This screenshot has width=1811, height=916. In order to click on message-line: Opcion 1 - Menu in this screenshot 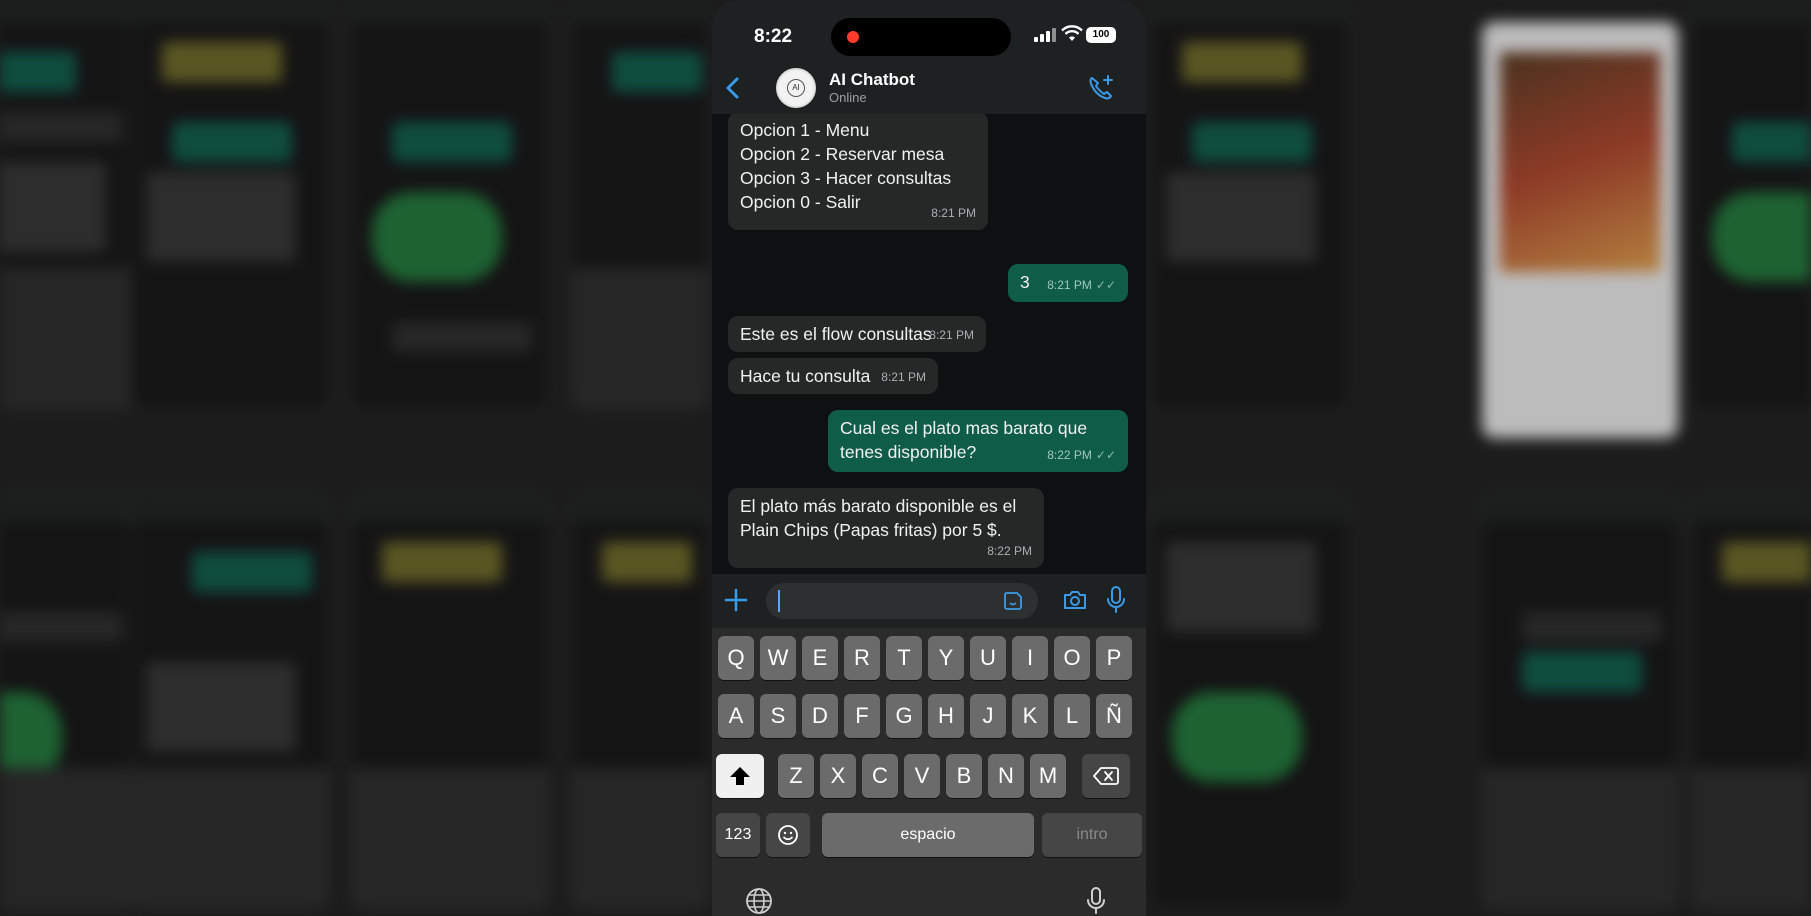, I will do `click(805, 130)`.